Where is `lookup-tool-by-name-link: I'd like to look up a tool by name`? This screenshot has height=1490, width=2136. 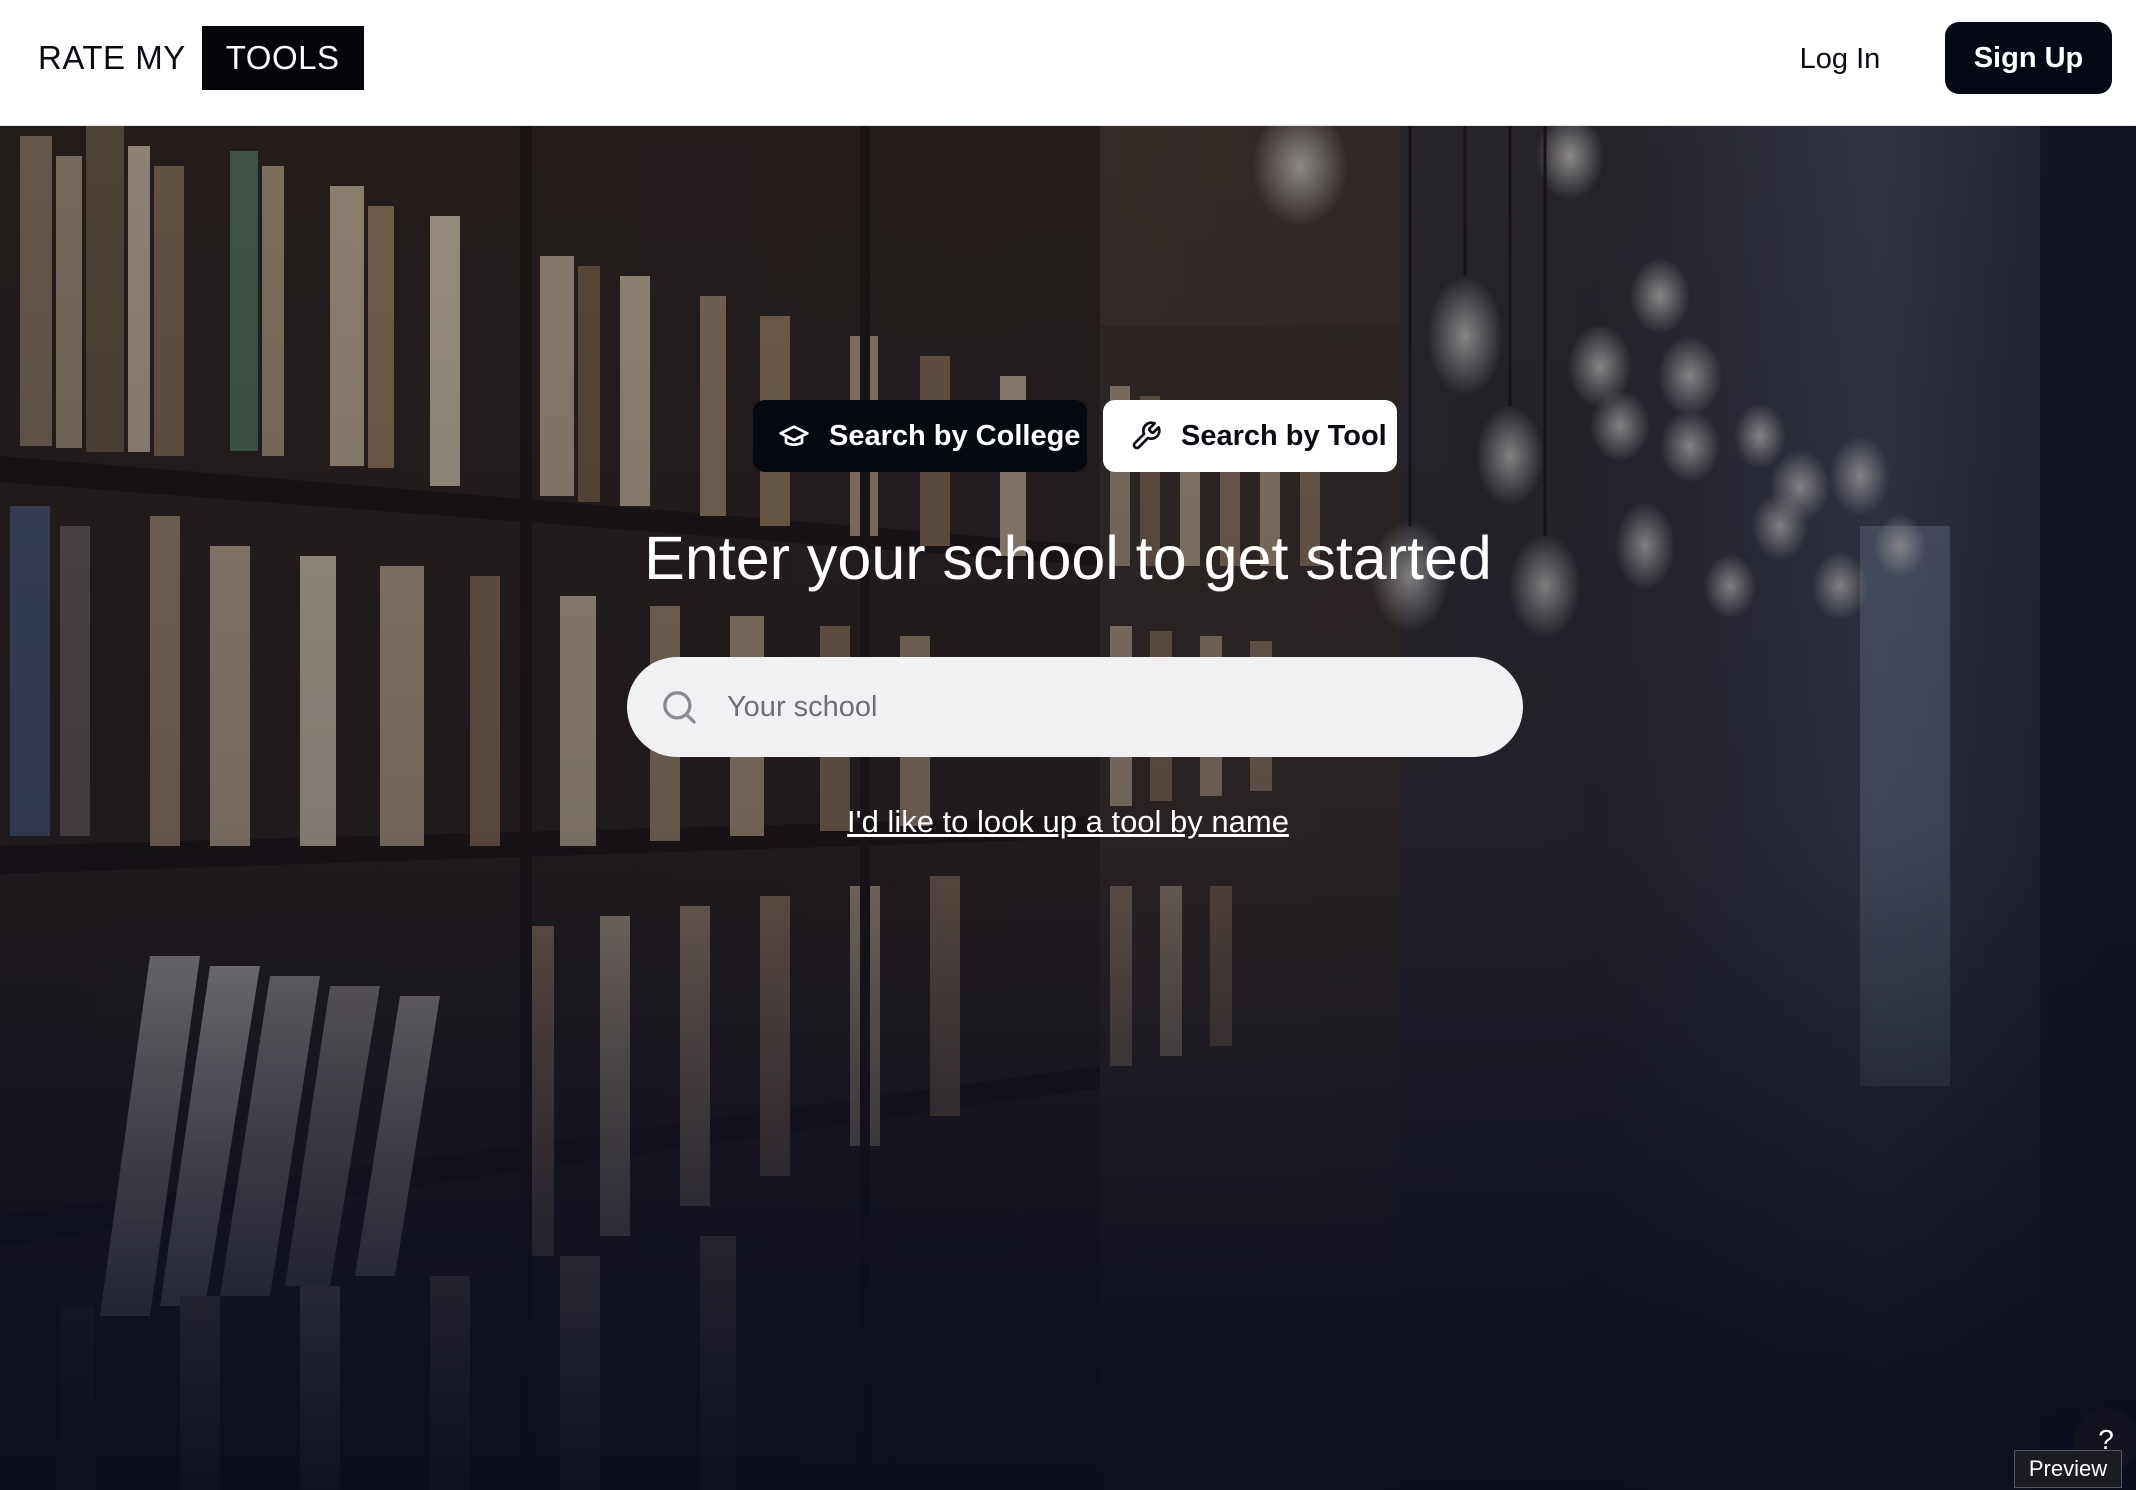 lookup-tool-by-name-link: I'd like to look up a tool by name is located at coordinates (1068, 822).